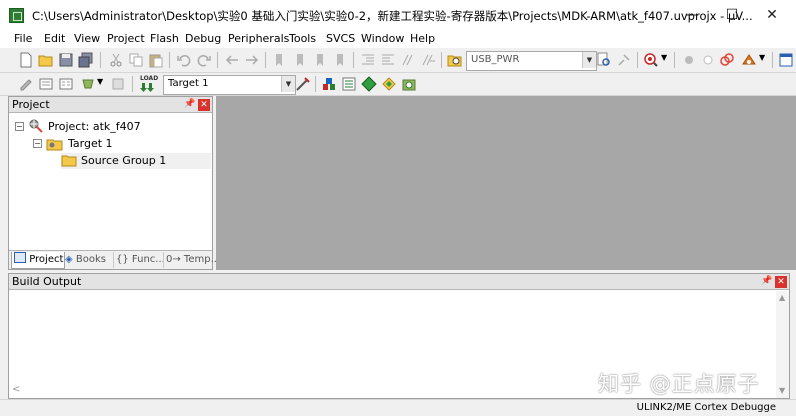 The image size is (796, 416). I want to click on stop-build-icon, so click(118, 84).